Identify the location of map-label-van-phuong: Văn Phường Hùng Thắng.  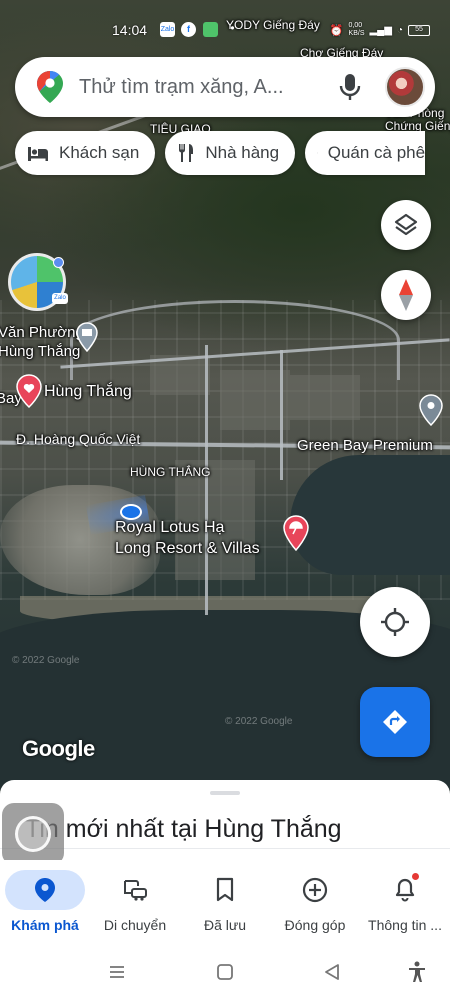
(42, 342).